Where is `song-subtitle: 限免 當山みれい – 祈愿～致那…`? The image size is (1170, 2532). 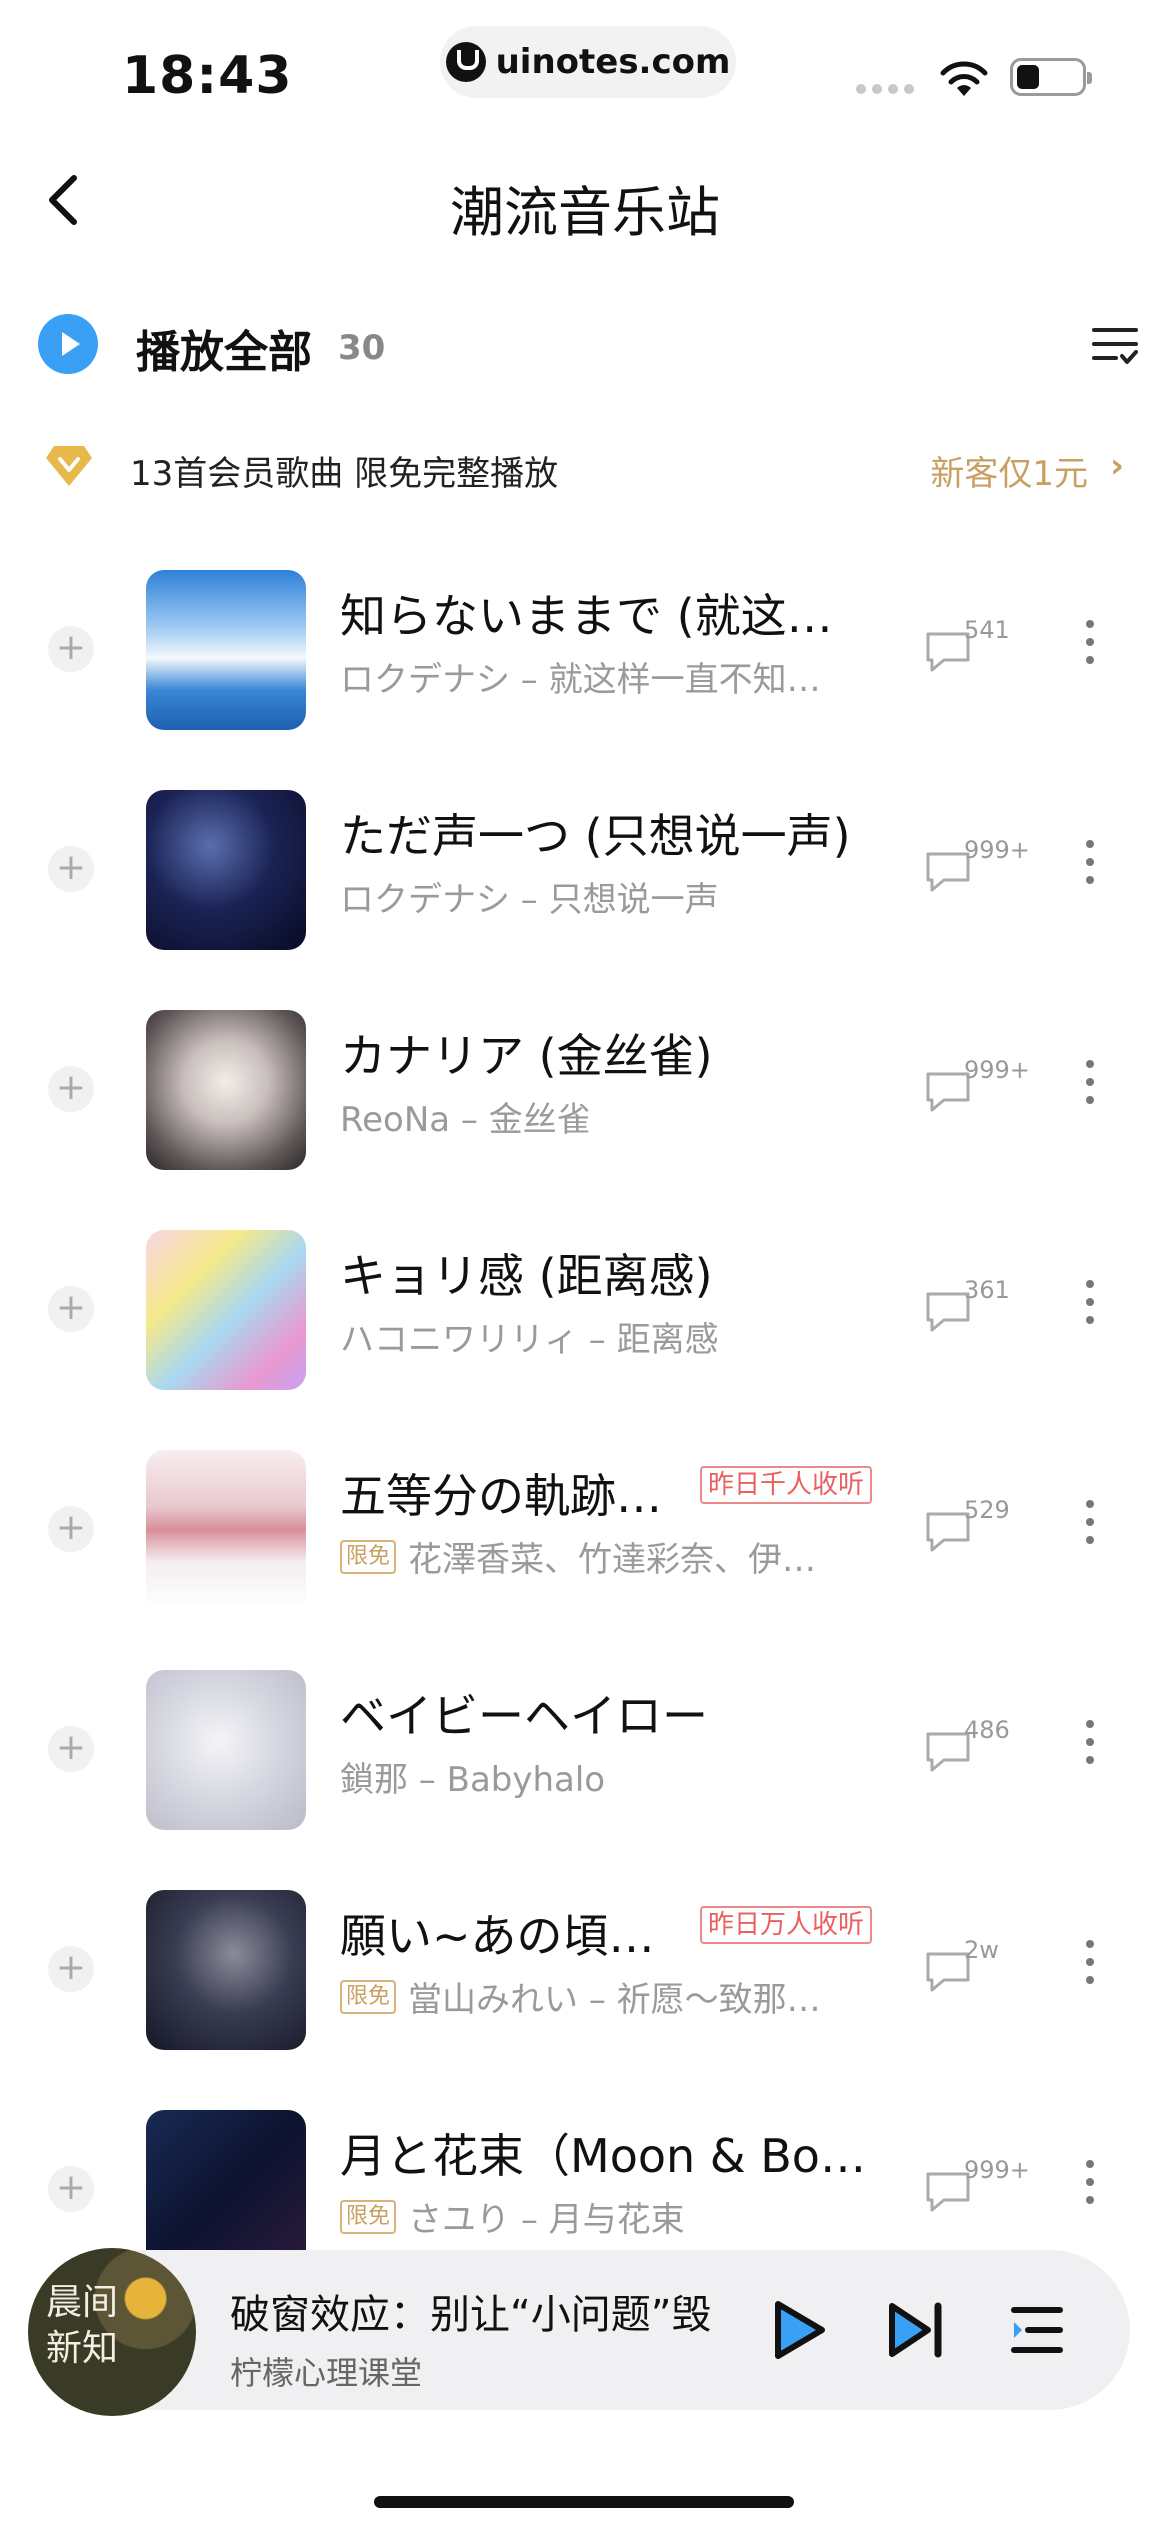 song-subtitle: 限免 當山みれい – 祈愿～致那… is located at coordinates (580, 1996).